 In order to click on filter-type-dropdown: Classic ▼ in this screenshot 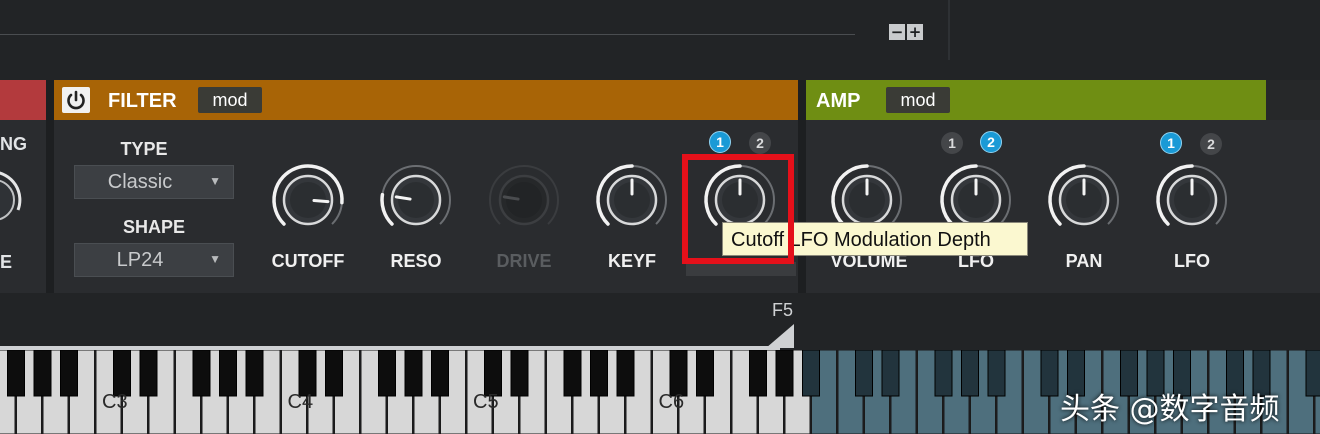, I will do `click(154, 182)`.